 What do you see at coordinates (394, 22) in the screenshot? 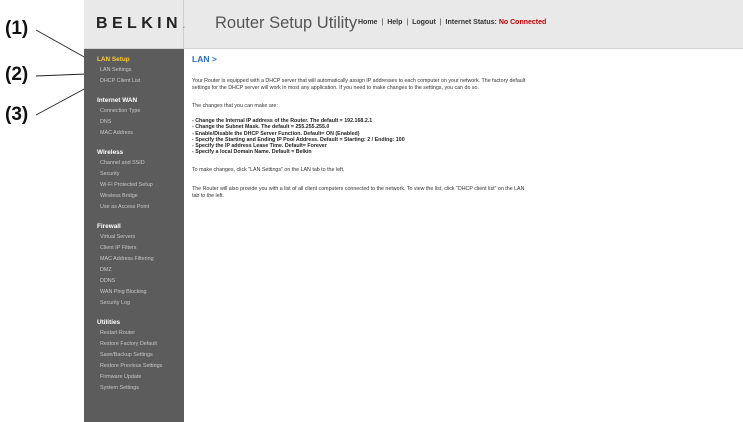
I see `help-link: Help` at bounding box center [394, 22].